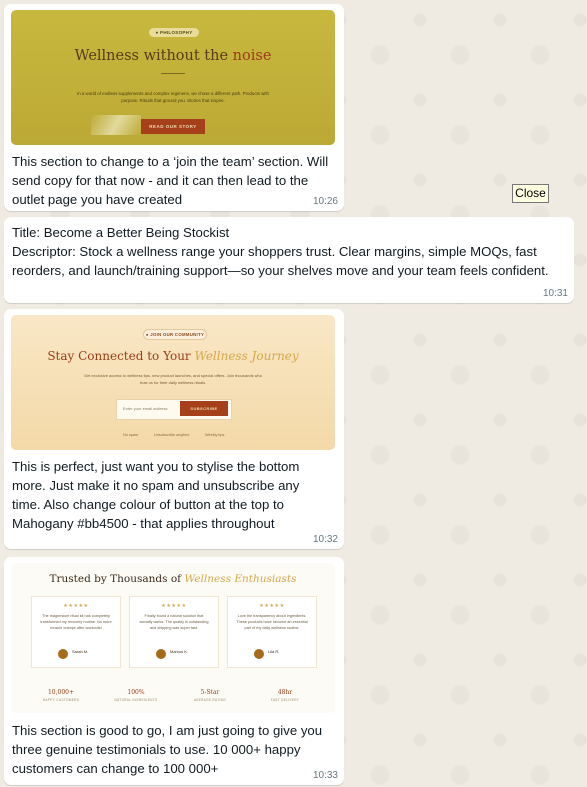  What do you see at coordinates (210, 695) in the screenshot?
I see `stat-average-rating: 5-Star AVERAGE RATING` at bounding box center [210, 695].